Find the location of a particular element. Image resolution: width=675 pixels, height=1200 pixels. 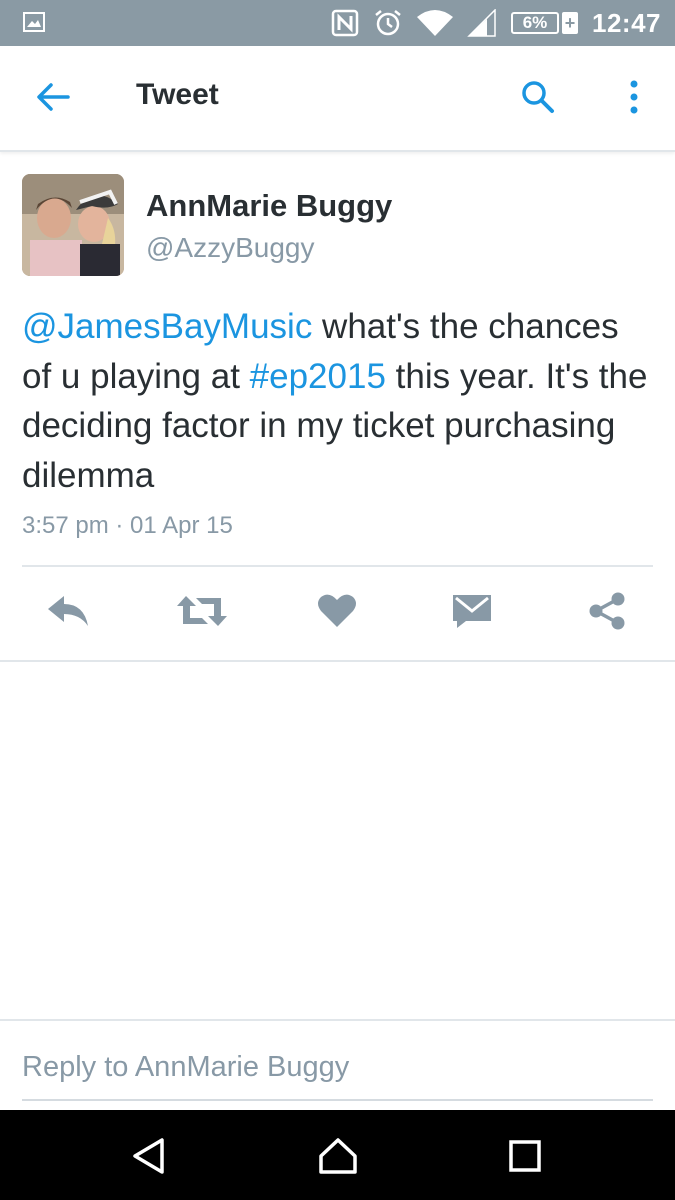

nav-home-button is located at coordinates (338, 1158).